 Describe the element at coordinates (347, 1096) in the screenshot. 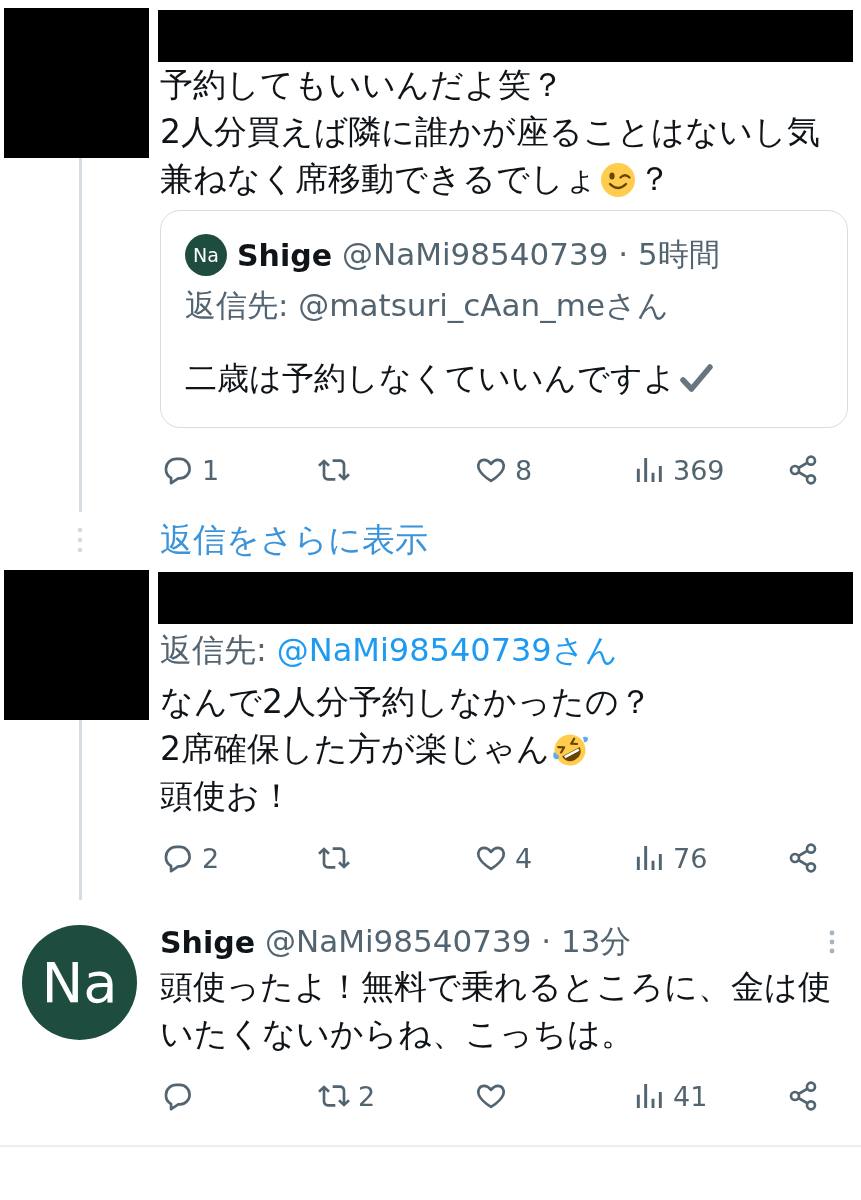

I see `repost-button: 2` at that location.